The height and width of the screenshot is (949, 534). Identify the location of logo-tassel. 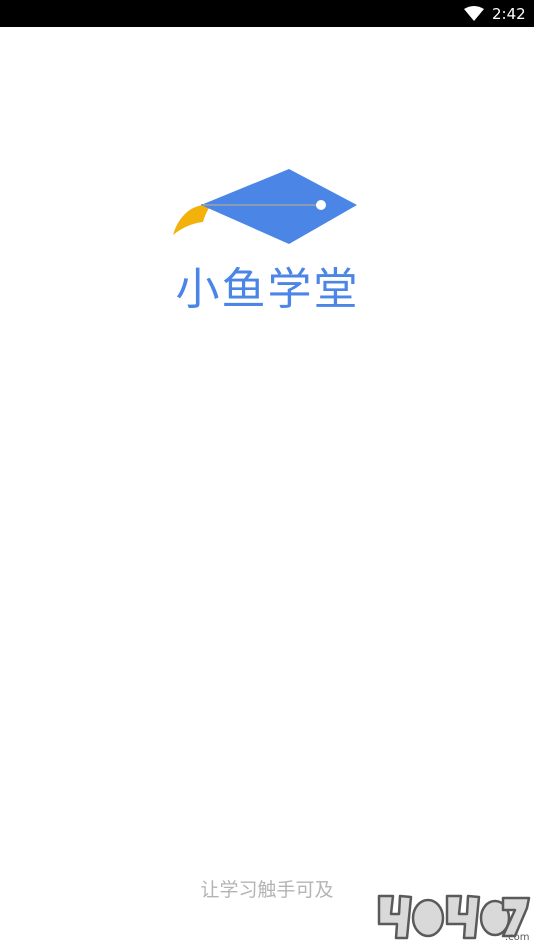
(192, 219).